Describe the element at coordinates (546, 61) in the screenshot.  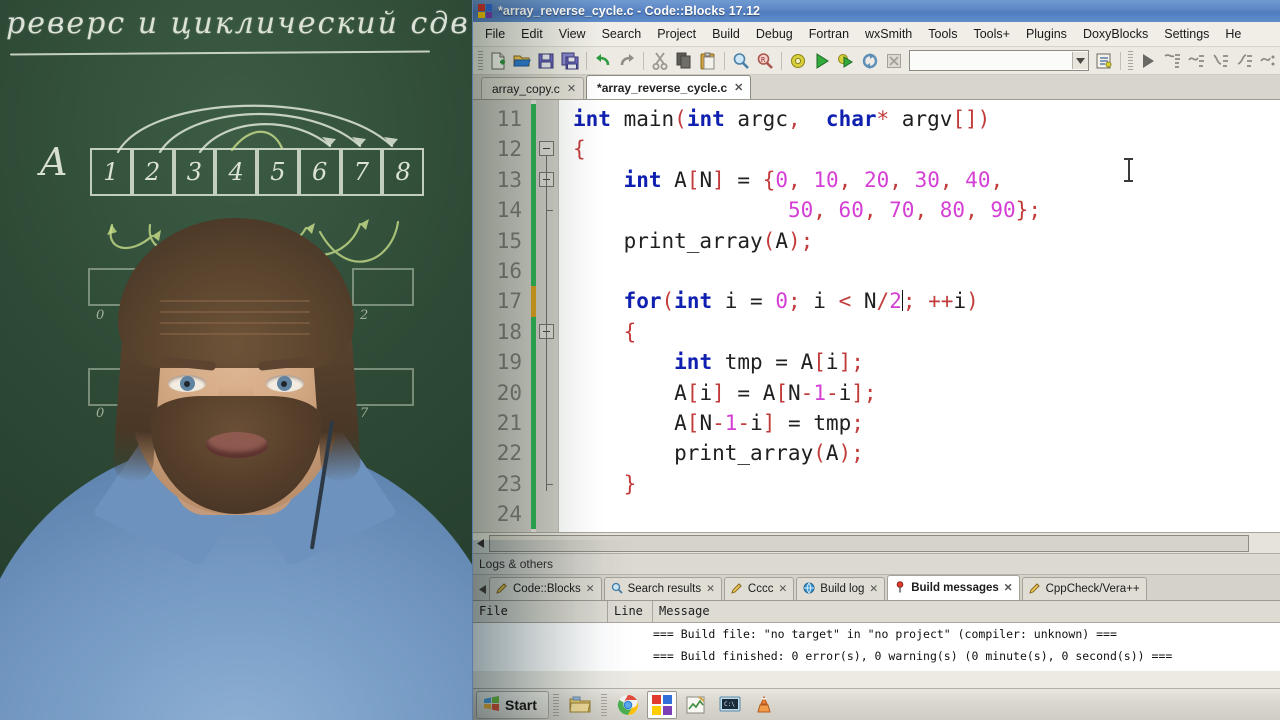
I see `save-icon` at that location.